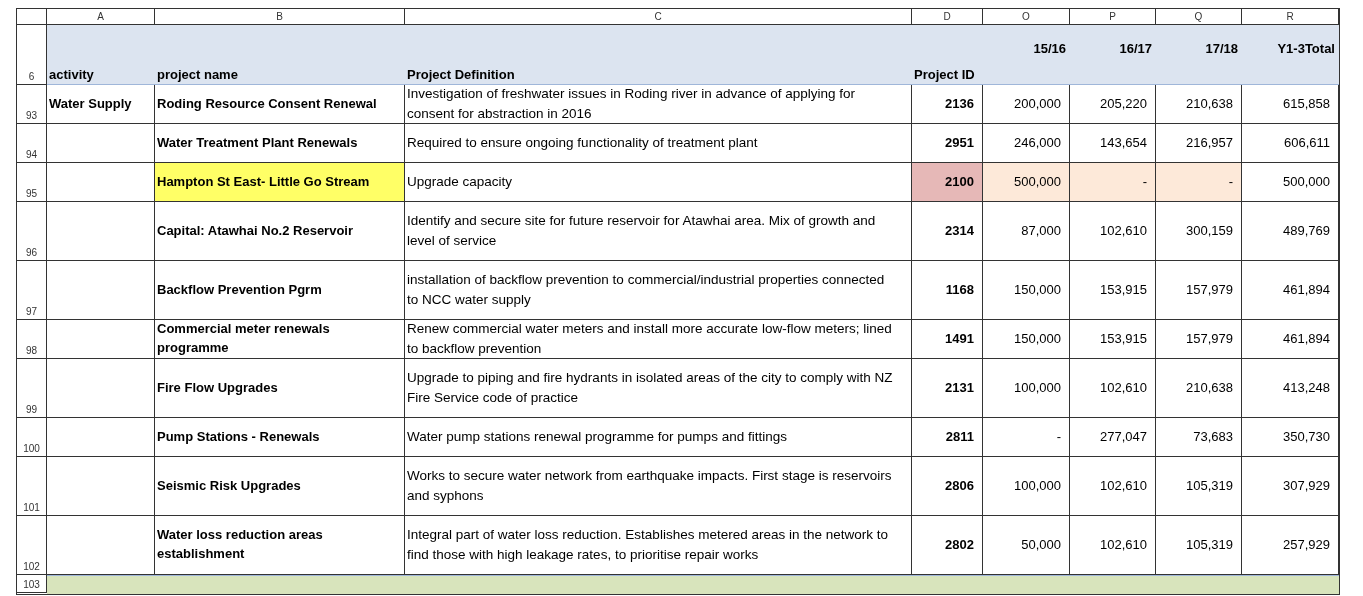 The width and height of the screenshot is (1363, 596). Describe the element at coordinates (280, 388) in the screenshot. I see `project-name-cell: Fire Flow Upgrades` at that location.